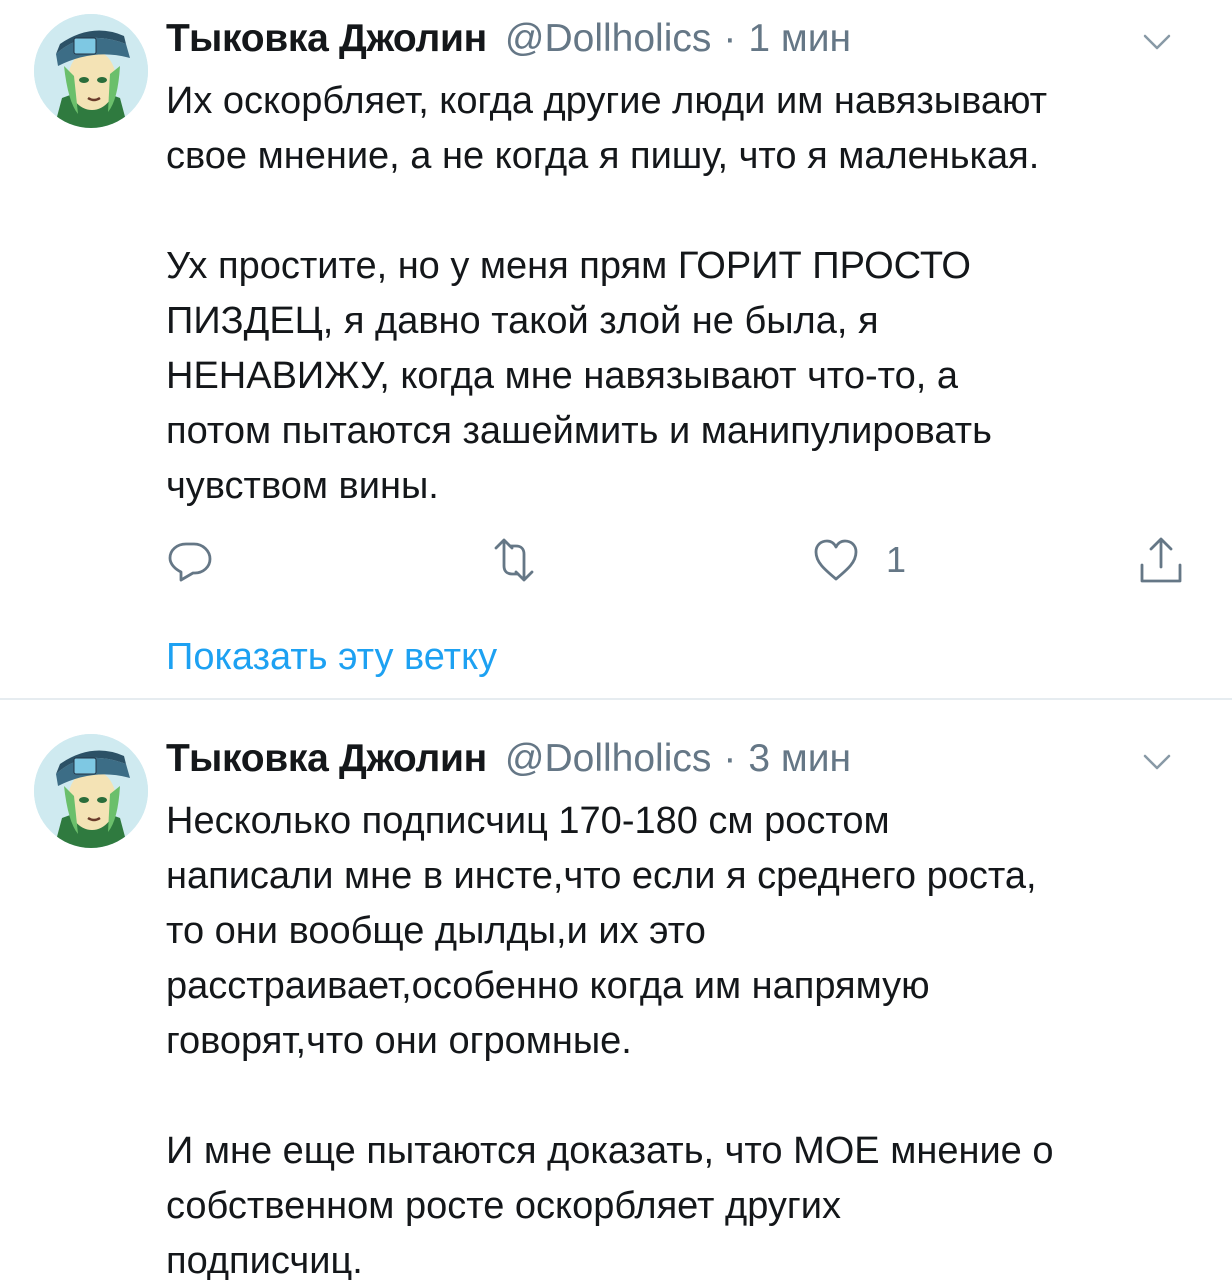 The width and height of the screenshot is (1232, 1280). Describe the element at coordinates (896, 559) in the screenshot. I see `like-count: 1` at that location.